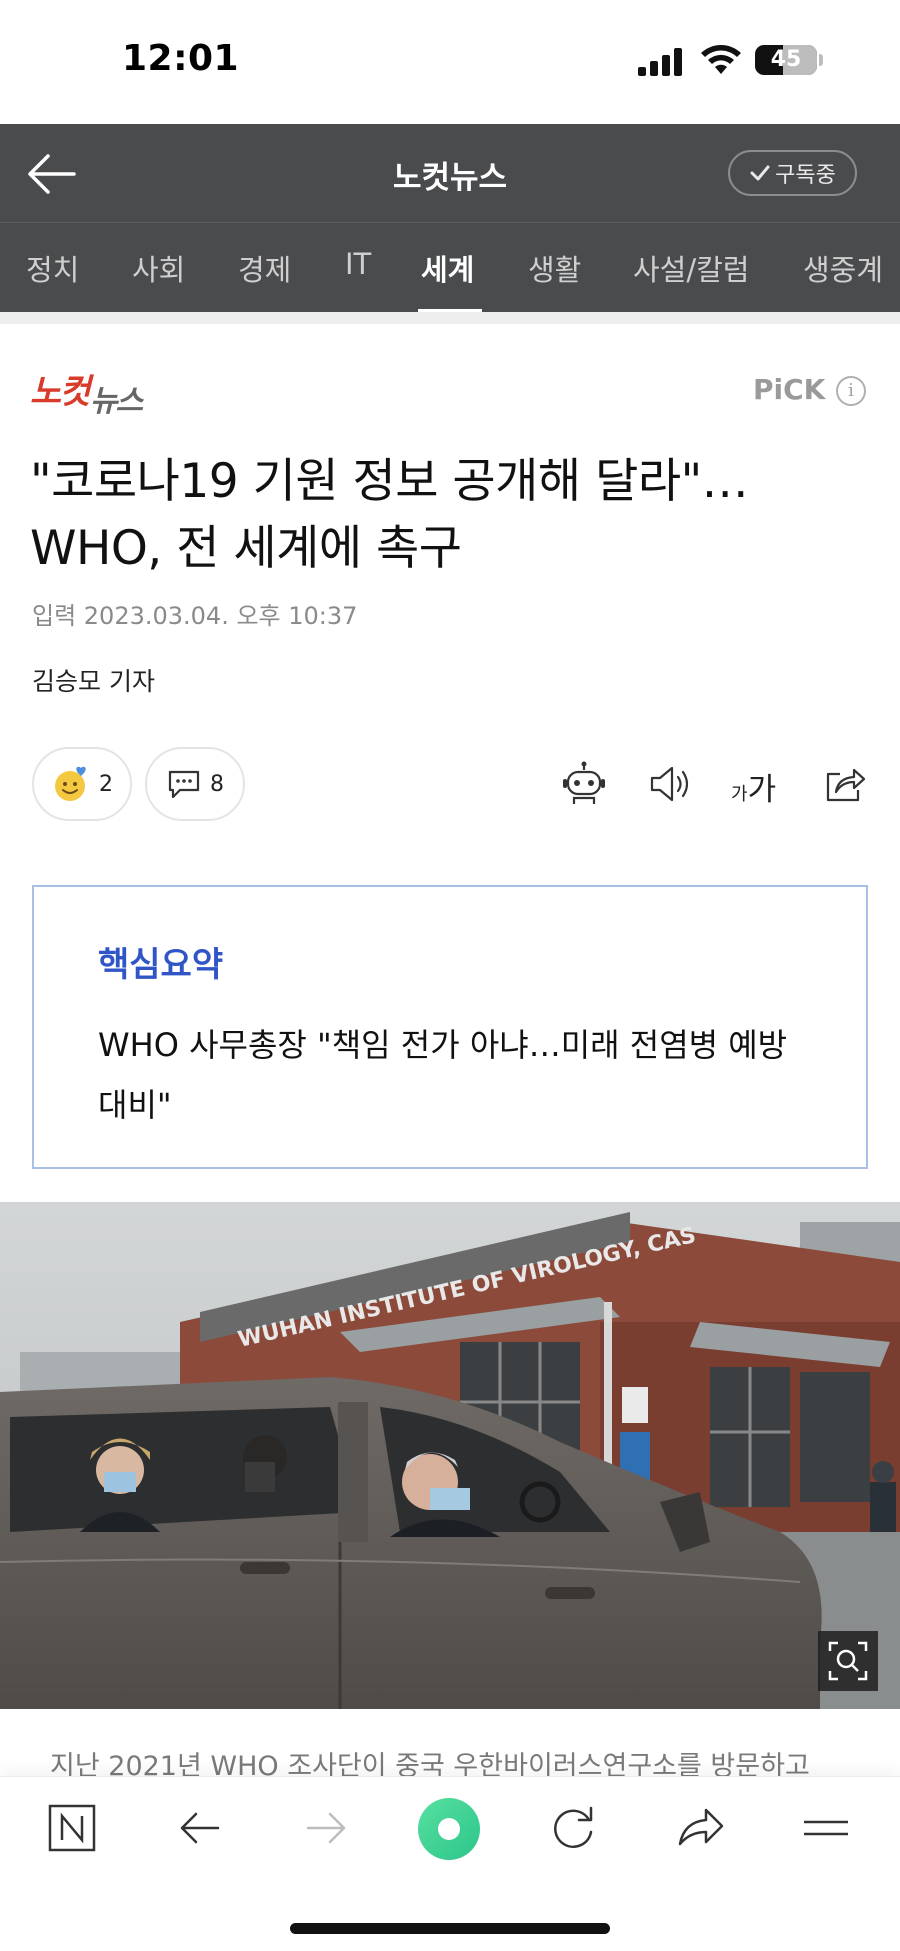 The image size is (900, 1951). What do you see at coordinates (158, 268) in the screenshot?
I see `tab-society: 사회` at bounding box center [158, 268].